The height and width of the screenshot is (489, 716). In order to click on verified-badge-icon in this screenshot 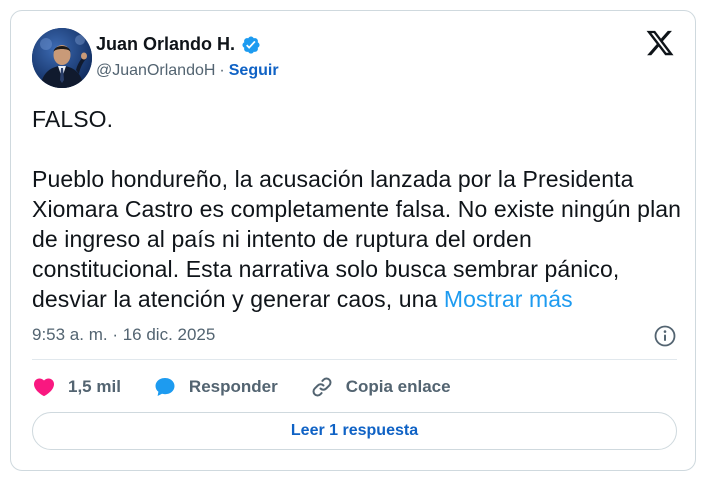, I will do `click(251, 44)`.